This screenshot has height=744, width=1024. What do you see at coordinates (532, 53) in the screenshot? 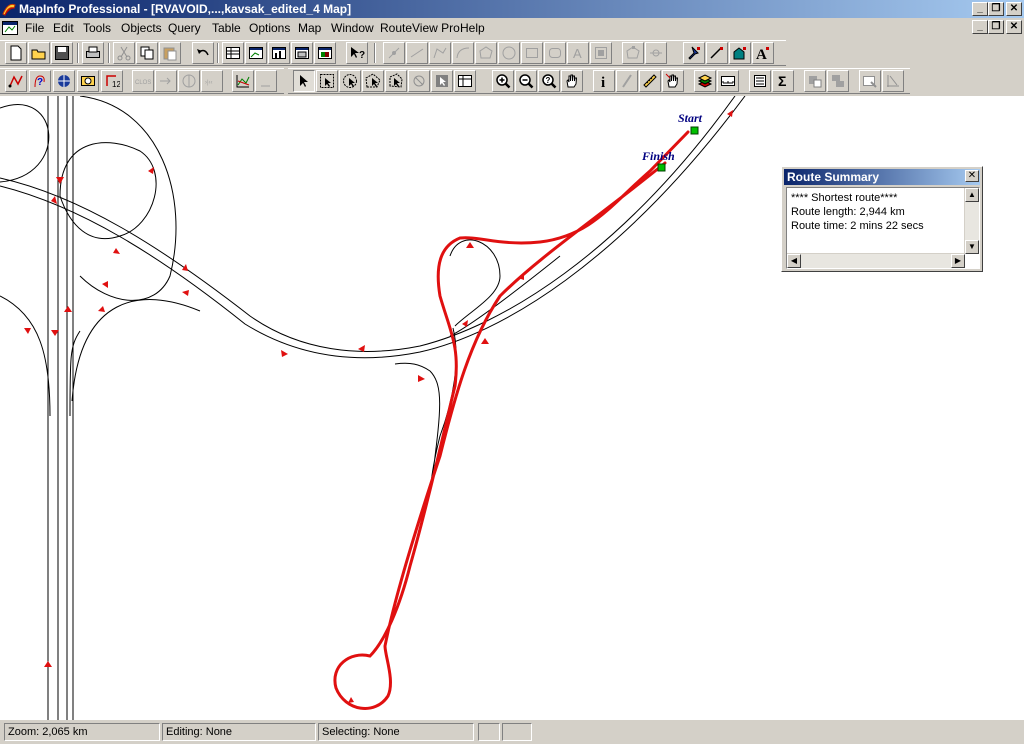
I see `rectangle-tool-button` at bounding box center [532, 53].